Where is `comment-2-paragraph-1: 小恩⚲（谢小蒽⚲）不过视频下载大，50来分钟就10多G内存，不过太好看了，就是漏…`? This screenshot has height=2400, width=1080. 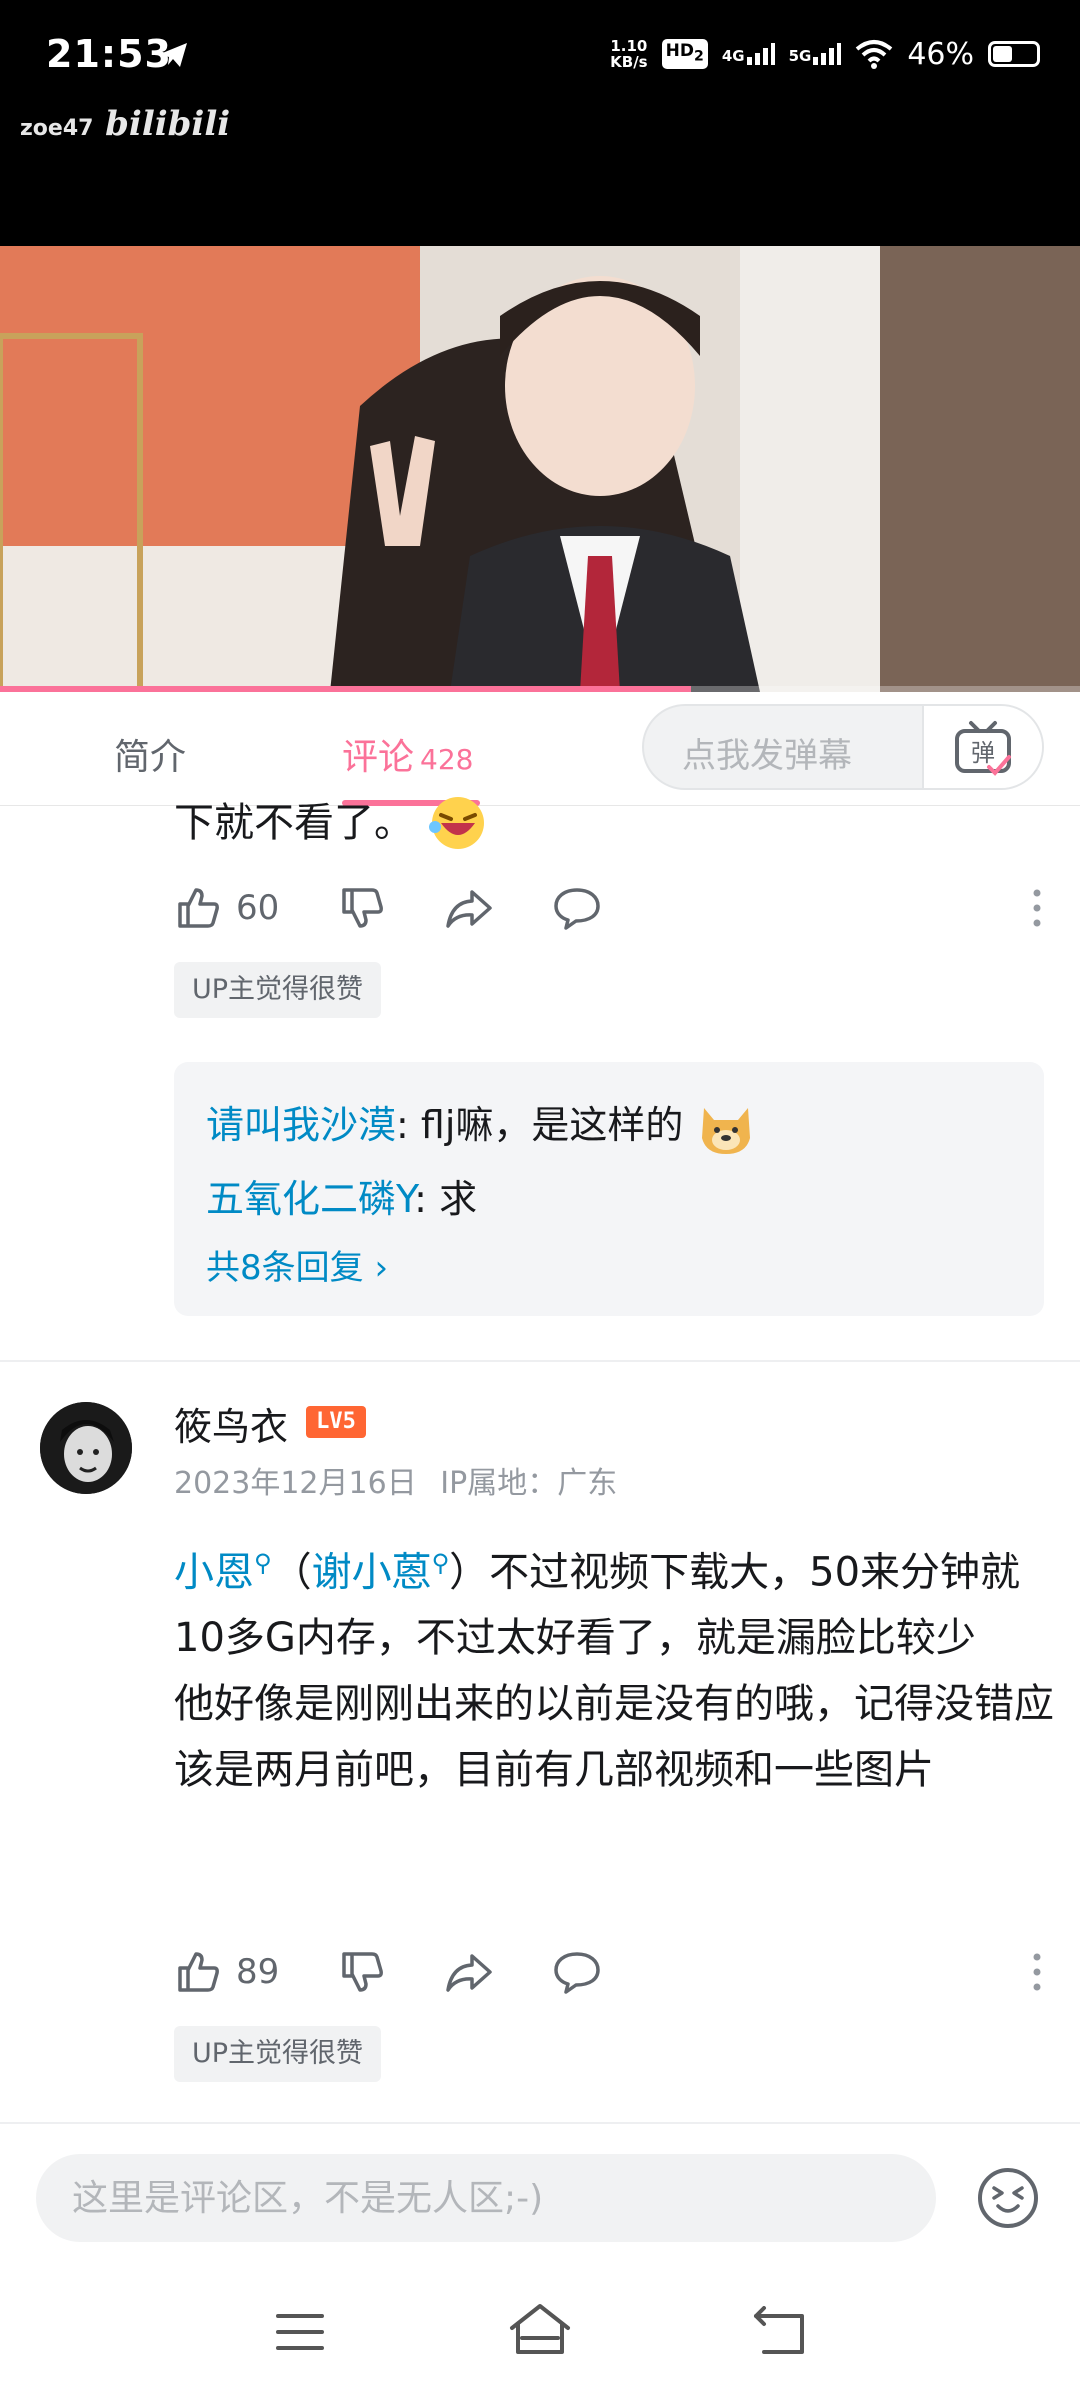
comment-2-paragraph-1: 小恩⚲（谢小蒽⚲）不过视频下载大，50来分钟就10多G内存，不过太好看了，就是漏… is located at coordinates (597, 1605).